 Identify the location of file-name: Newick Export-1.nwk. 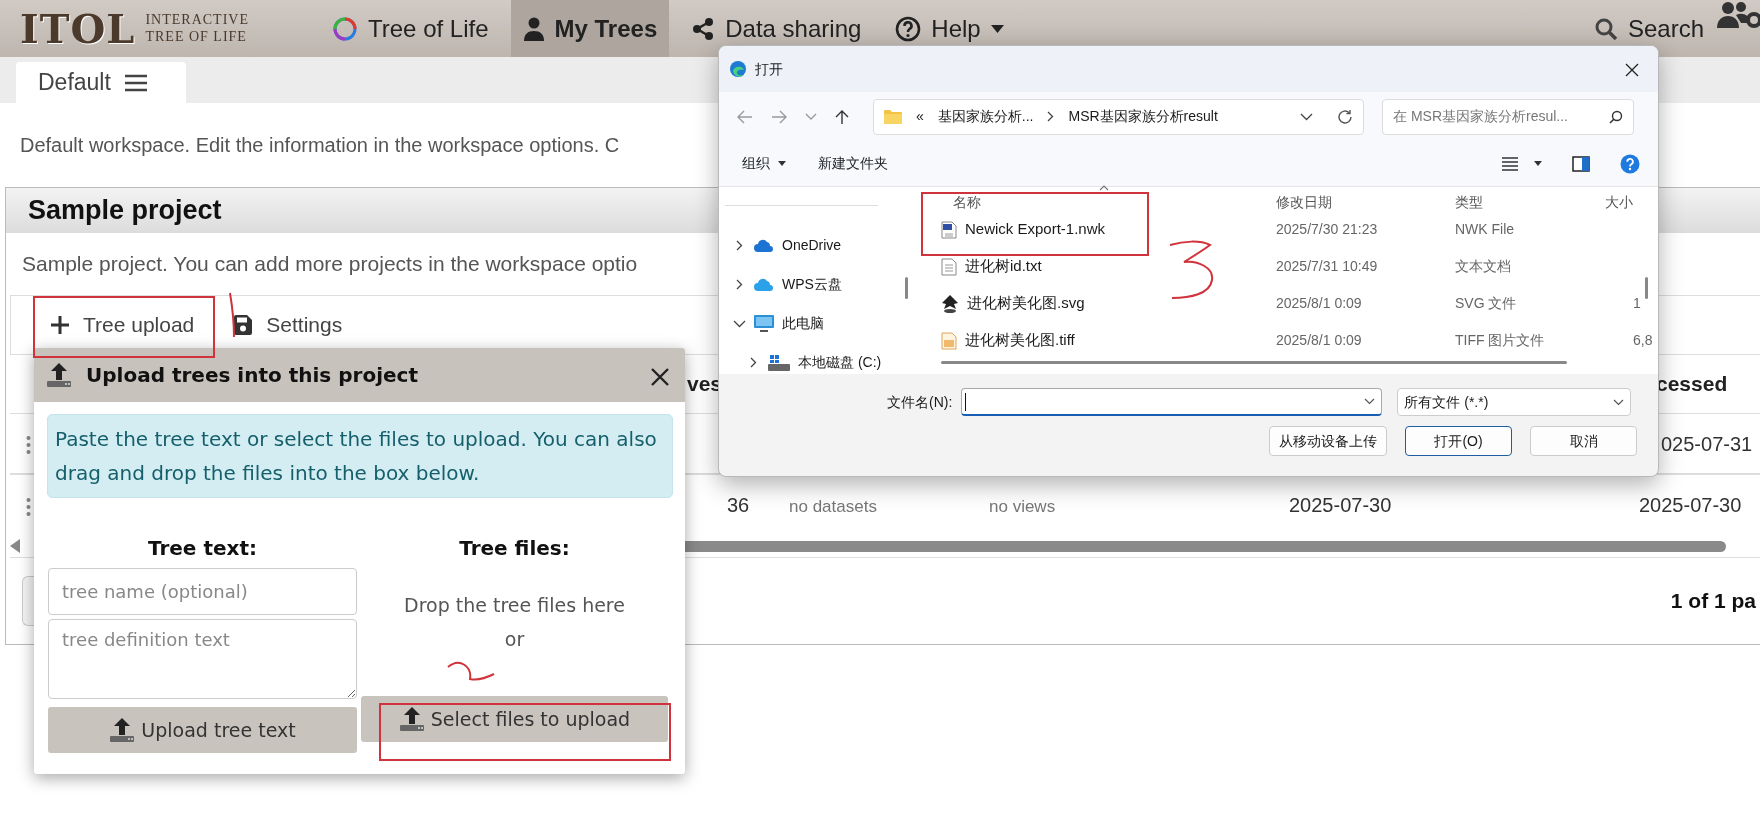
(1035, 229).